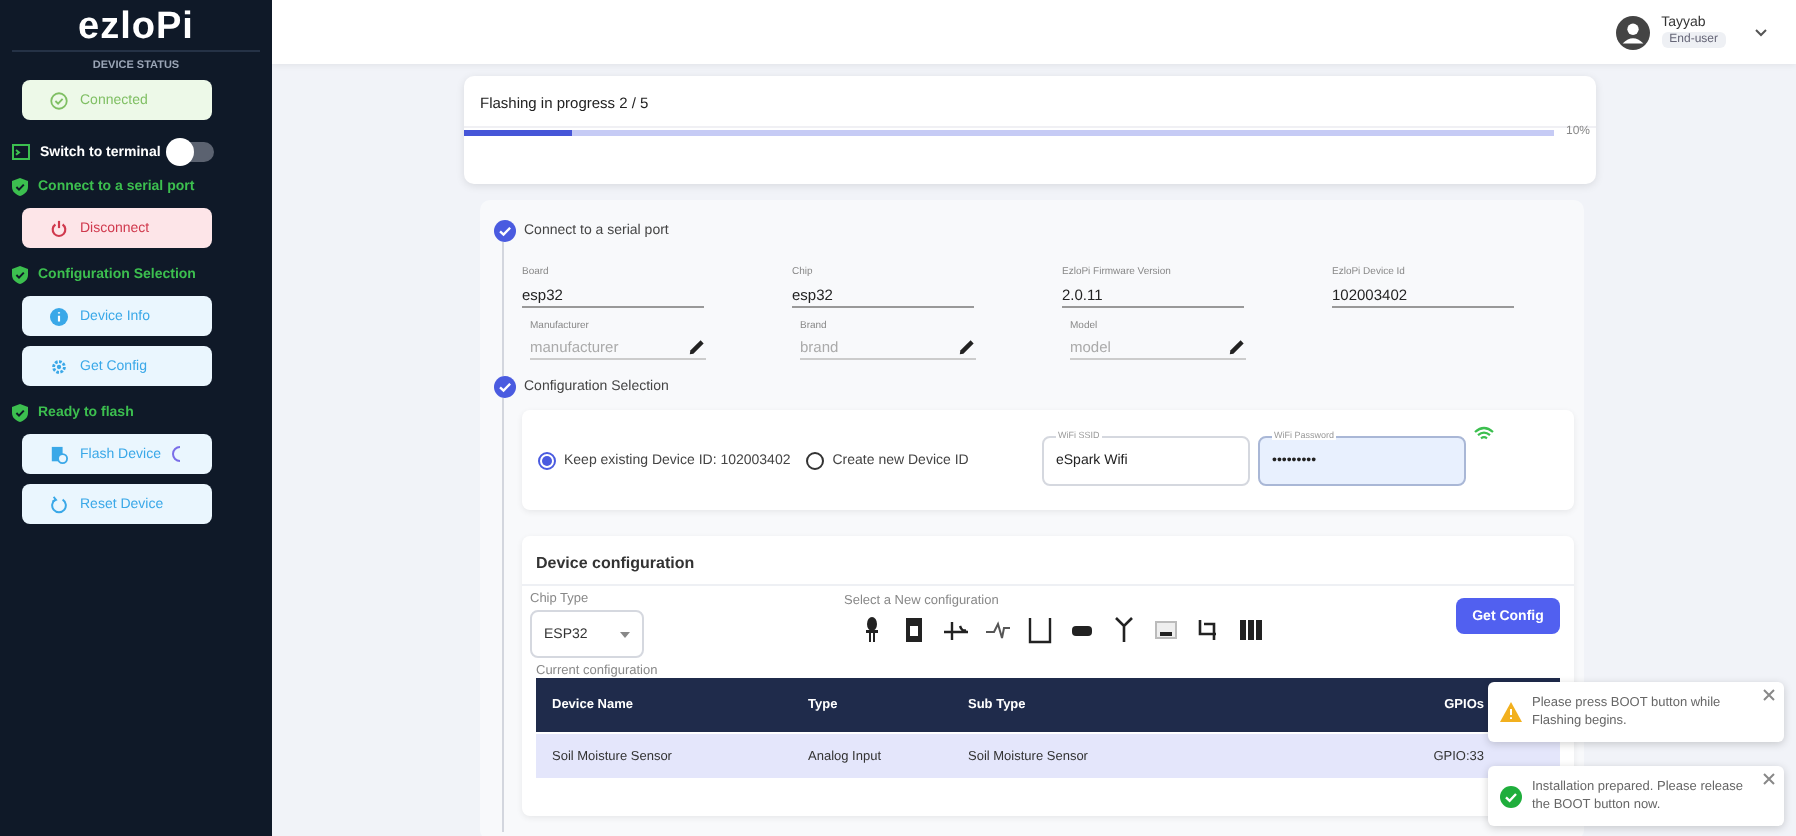  I want to click on wifi-icon, so click(1484, 434).